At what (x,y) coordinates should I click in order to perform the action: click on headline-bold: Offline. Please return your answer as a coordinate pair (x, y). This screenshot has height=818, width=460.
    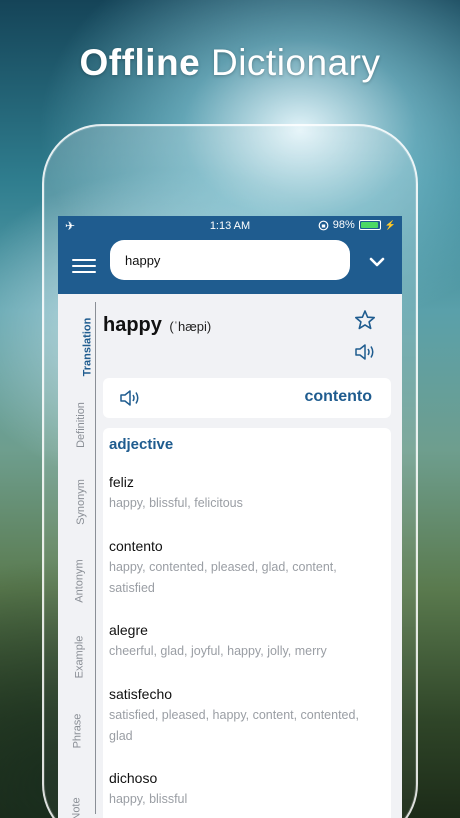
    Looking at the image, I should click on (140, 62).